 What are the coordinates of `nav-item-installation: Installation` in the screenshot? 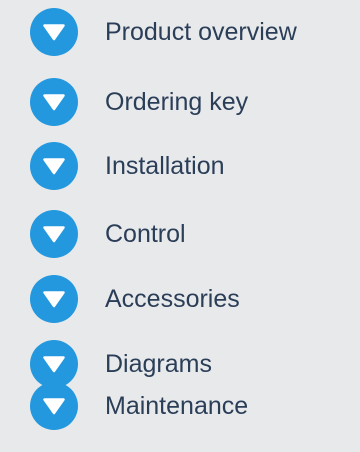 It's located at (190, 166).